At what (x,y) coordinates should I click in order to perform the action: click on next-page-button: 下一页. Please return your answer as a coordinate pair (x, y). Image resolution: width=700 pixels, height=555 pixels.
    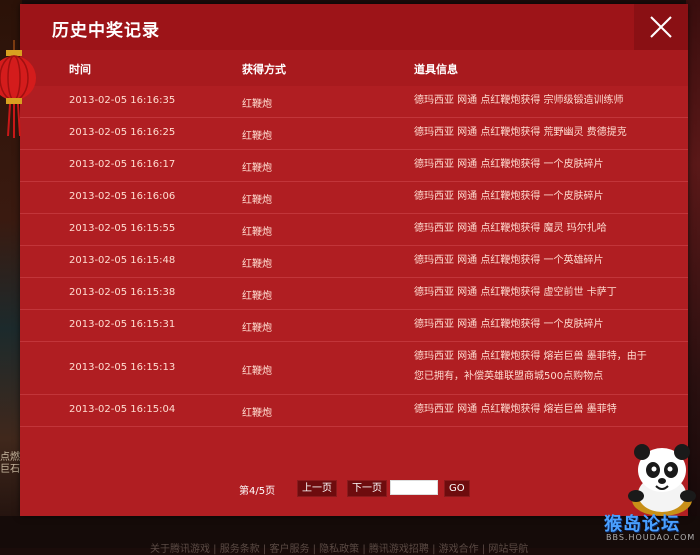
    Looking at the image, I should click on (367, 488).